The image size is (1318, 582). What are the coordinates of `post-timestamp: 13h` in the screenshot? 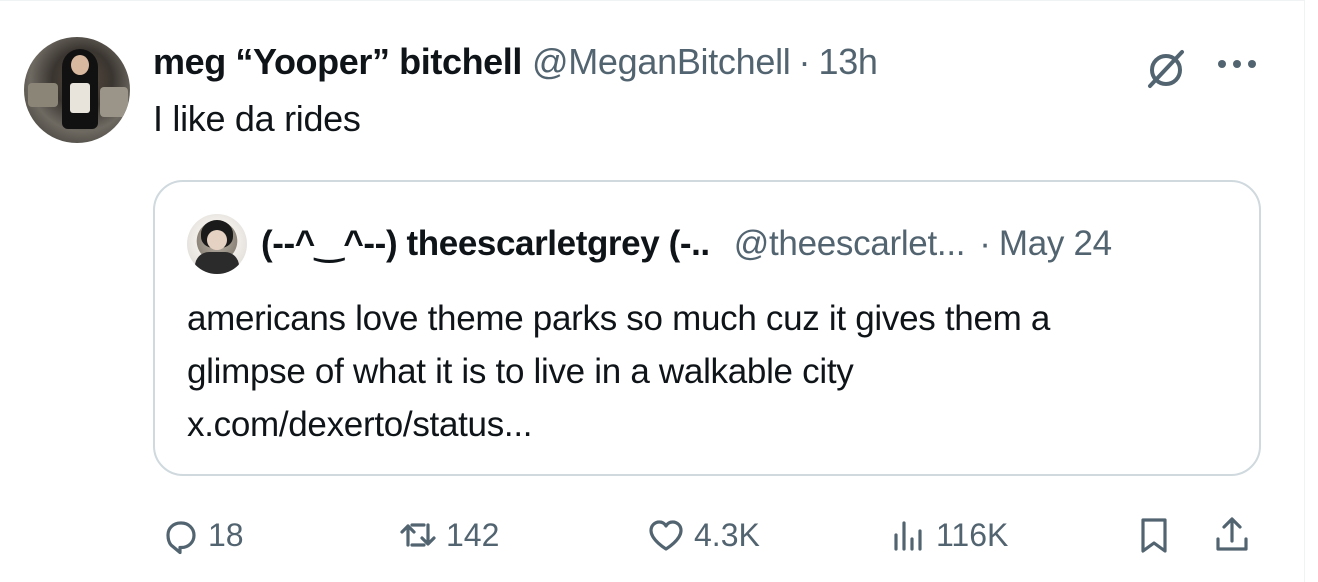 It's located at (847, 62).